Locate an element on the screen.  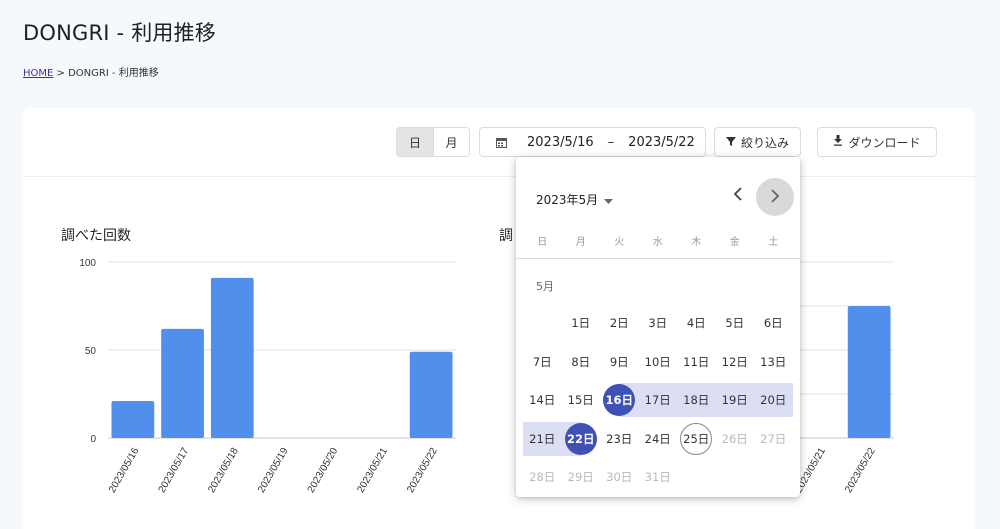
weekday-label: 火 is located at coordinates (619, 242).